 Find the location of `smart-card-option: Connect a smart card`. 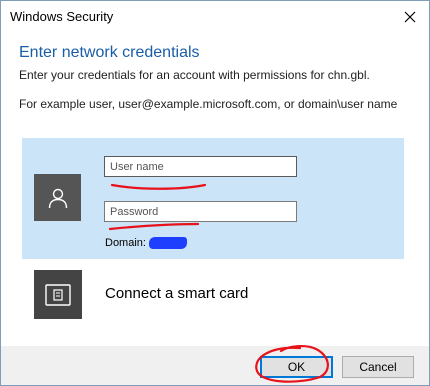

smart-card-option: Connect a smart card is located at coordinates (219, 294).